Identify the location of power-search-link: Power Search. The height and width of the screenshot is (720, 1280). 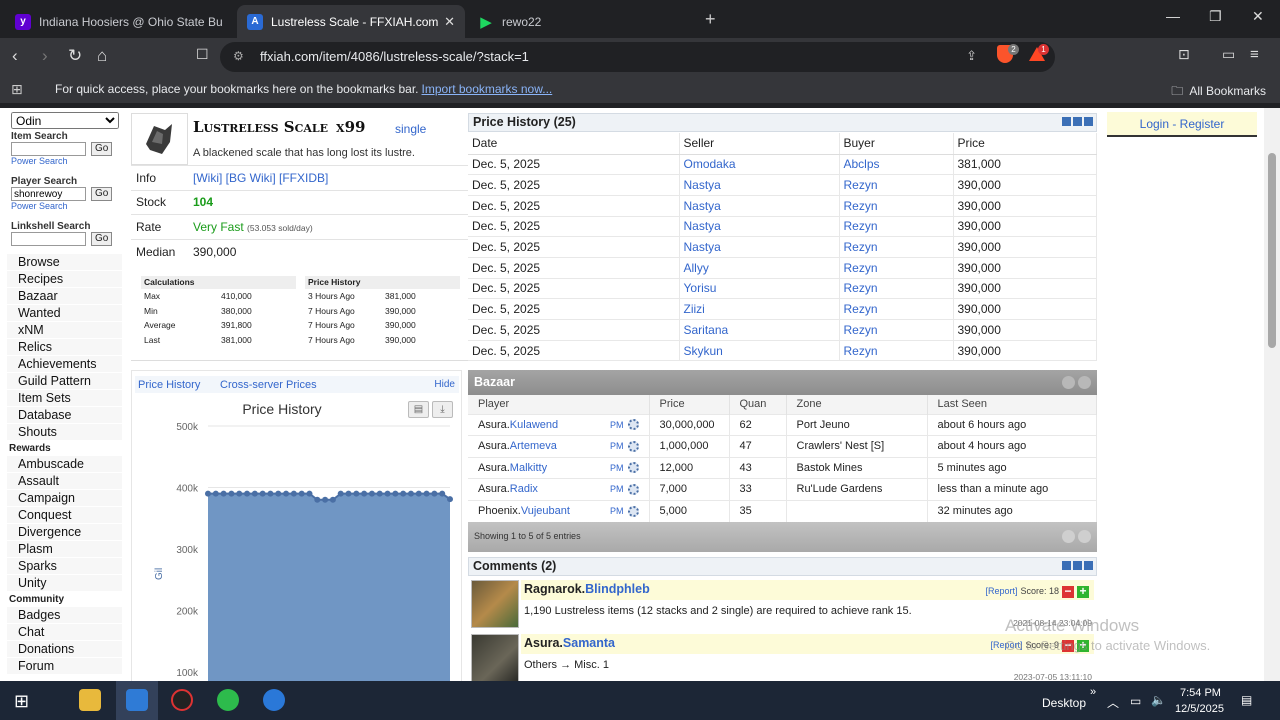
(66, 161).